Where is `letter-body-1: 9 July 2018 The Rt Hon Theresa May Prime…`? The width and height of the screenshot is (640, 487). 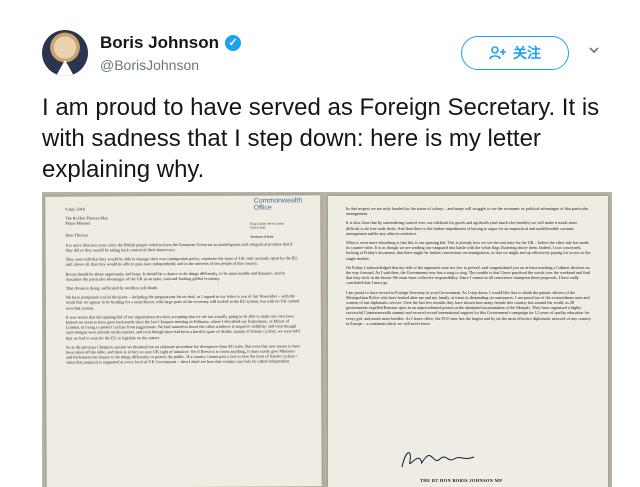
letter-body-1: 9 July 2018 The Rt Hon Theresa May Prime… is located at coordinates (183, 287).